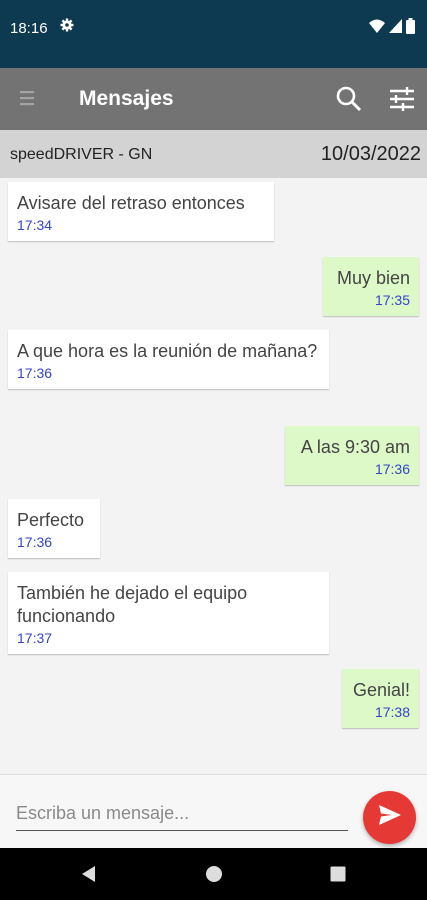 This screenshot has width=427, height=900. I want to click on send-icon, so click(390, 817).